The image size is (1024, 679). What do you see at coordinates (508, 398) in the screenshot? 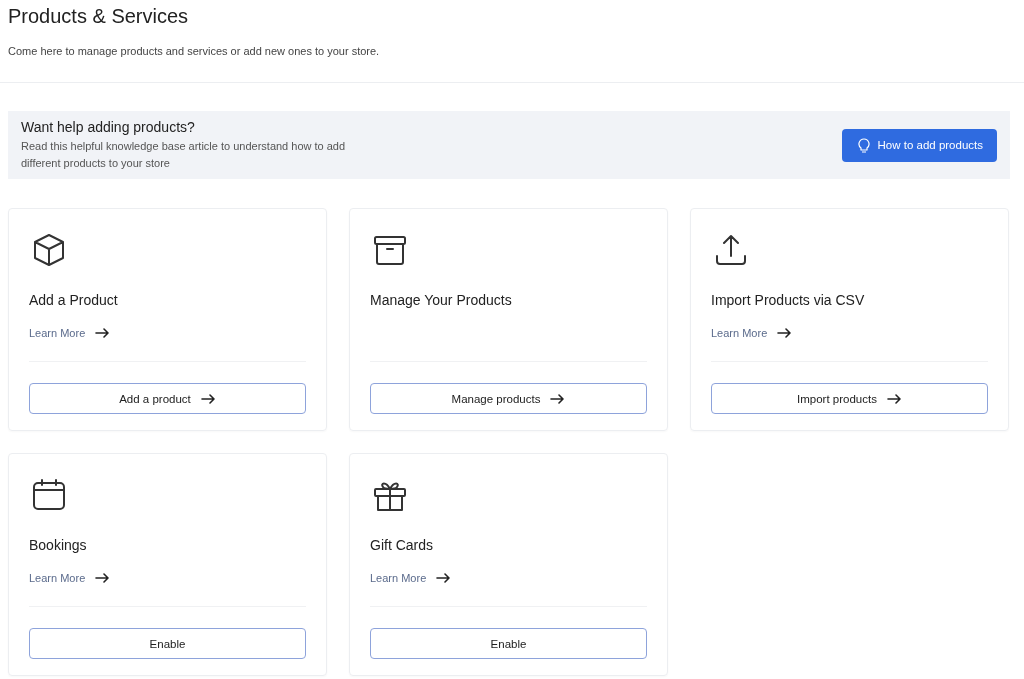
I see `card-button: Manage products` at bounding box center [508, 398].